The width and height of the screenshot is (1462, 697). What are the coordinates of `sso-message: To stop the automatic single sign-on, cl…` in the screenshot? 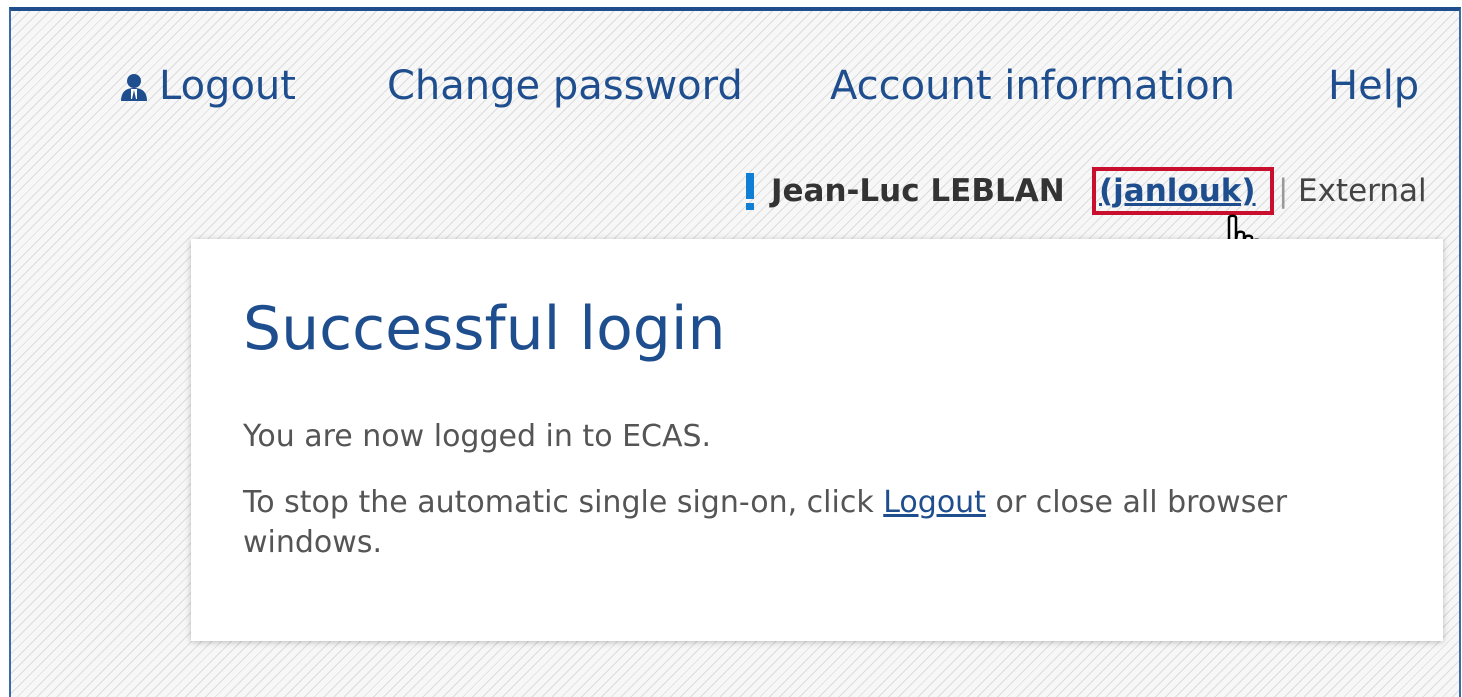 It's located at (773, 523).